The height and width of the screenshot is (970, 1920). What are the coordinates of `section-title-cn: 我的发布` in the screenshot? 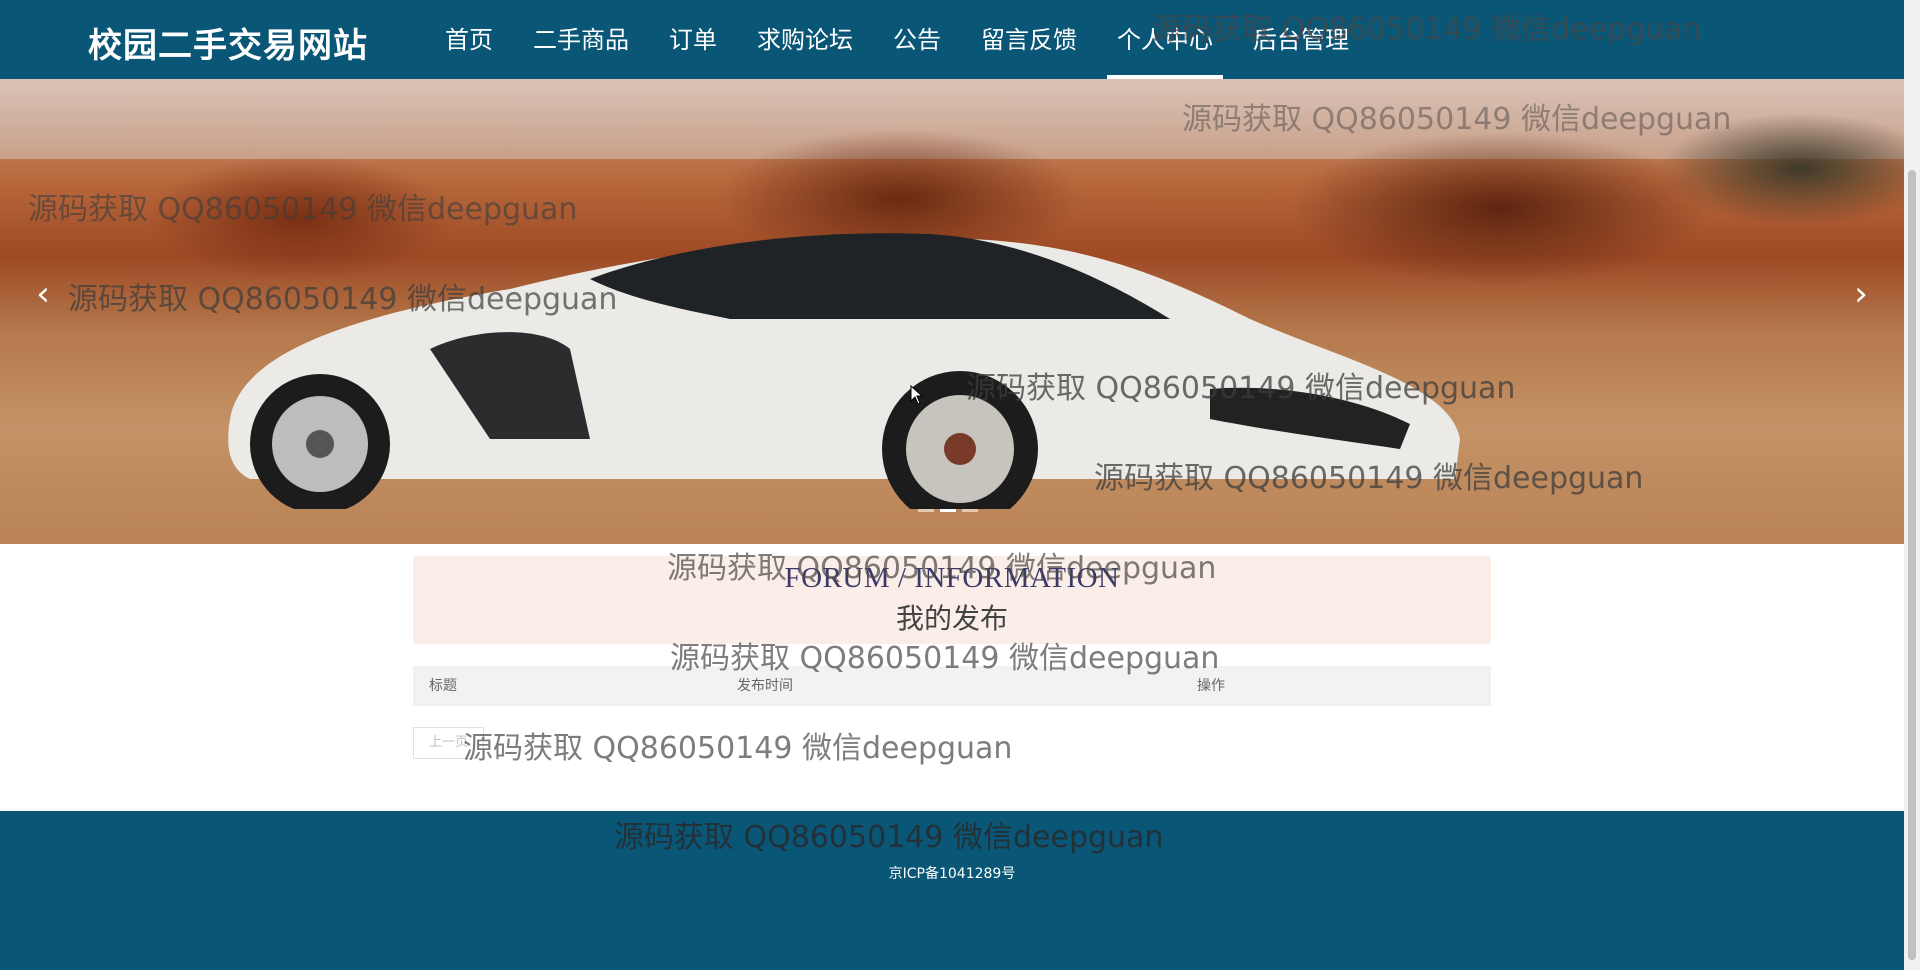 It's located at (951, 618).